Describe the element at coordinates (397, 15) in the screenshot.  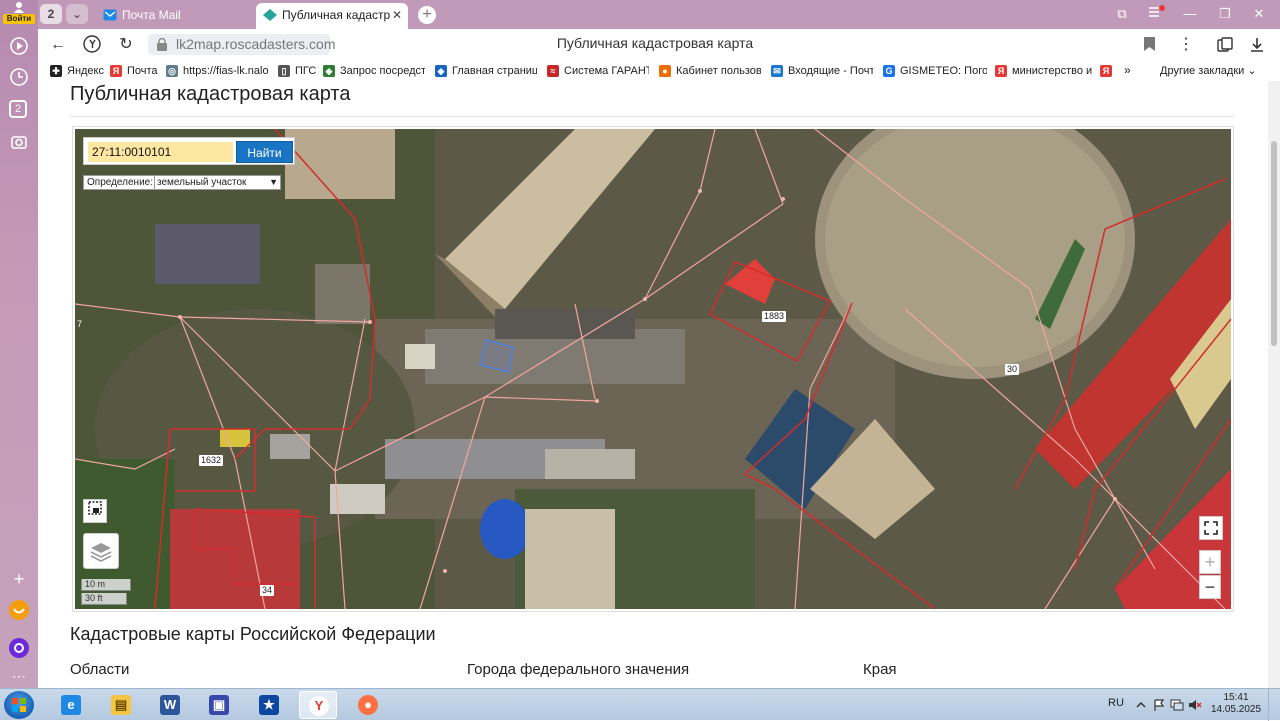
I see `close-tab-icon: ✕` at that location.